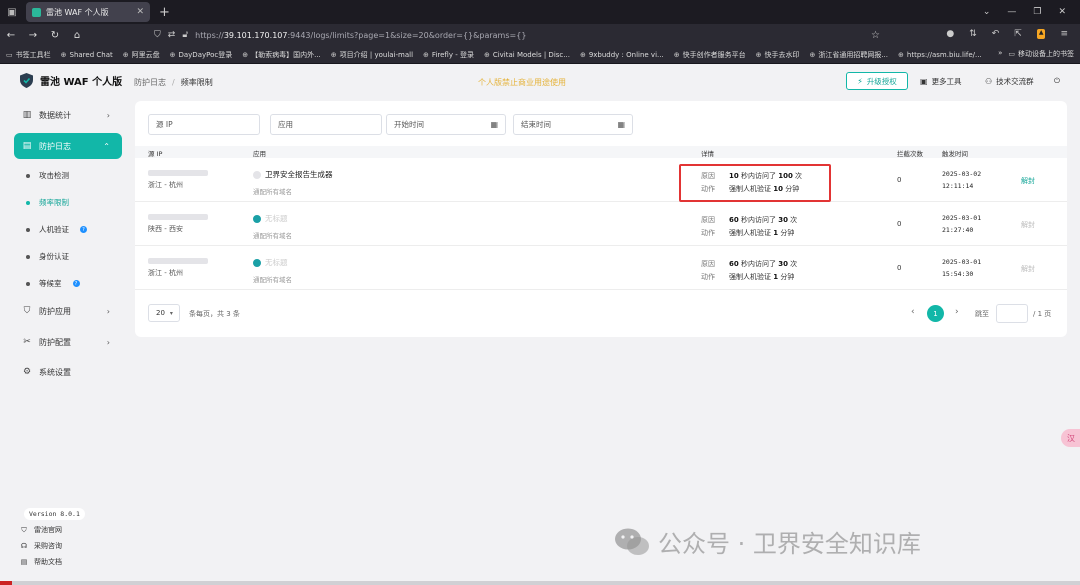  I want to click on menu-item-apps: ⛉ 防护应用 ›, so click(68, 311).